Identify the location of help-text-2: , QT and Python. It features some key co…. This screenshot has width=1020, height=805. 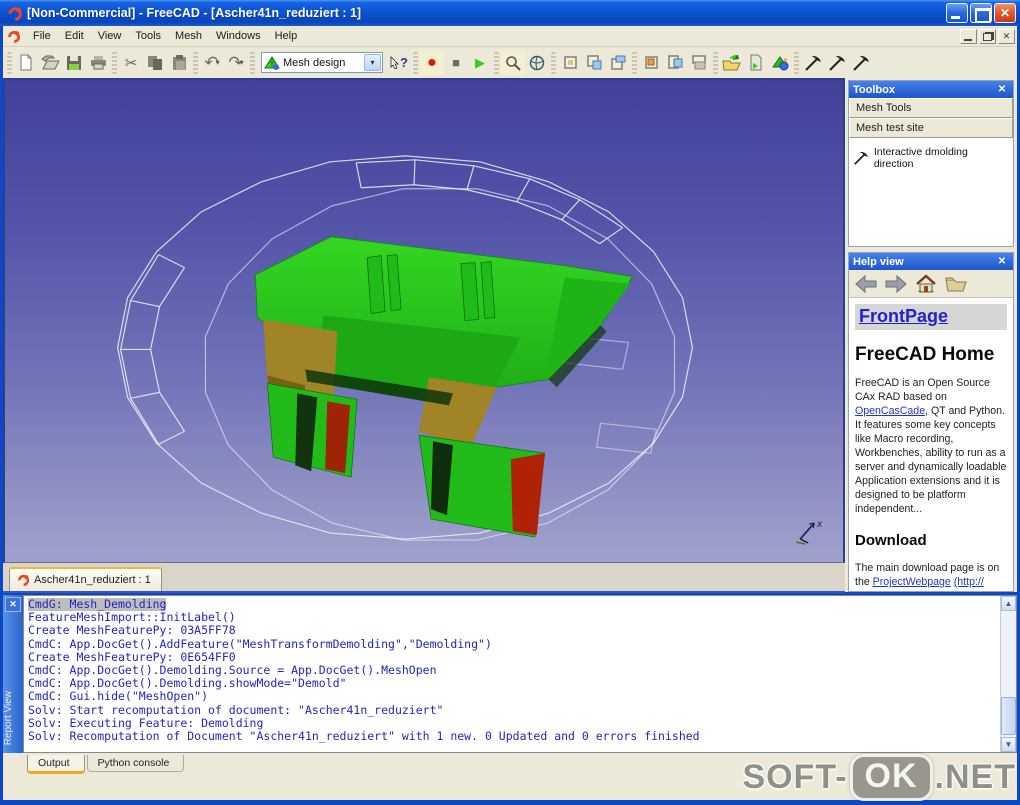
(931, 460).